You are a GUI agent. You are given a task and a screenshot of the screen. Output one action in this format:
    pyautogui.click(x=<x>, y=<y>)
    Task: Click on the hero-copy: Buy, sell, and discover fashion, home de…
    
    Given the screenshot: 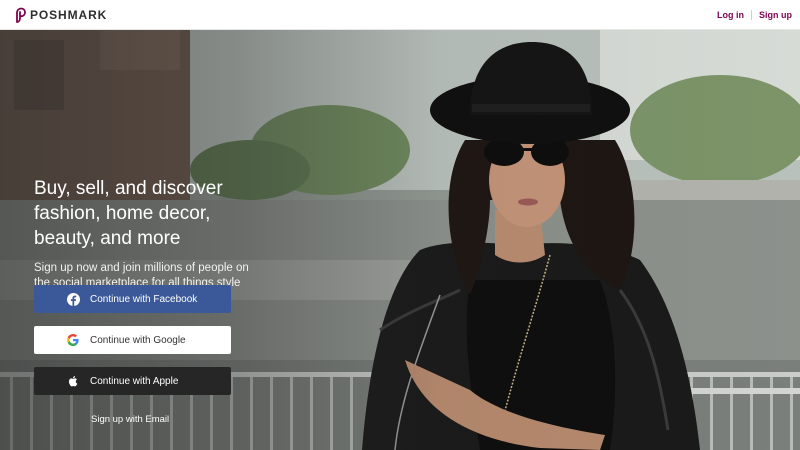 What is the action you would take?
    pyautogui.click(x=144, y=233)
    